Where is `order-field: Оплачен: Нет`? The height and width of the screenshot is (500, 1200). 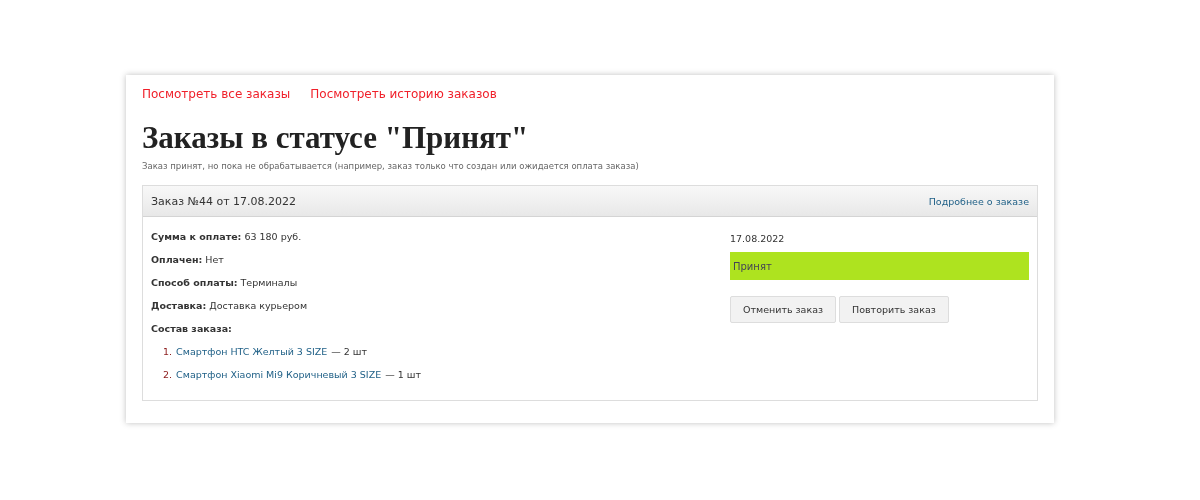 order-field: Оплачен: Нет is located at coordinates (440, 260).